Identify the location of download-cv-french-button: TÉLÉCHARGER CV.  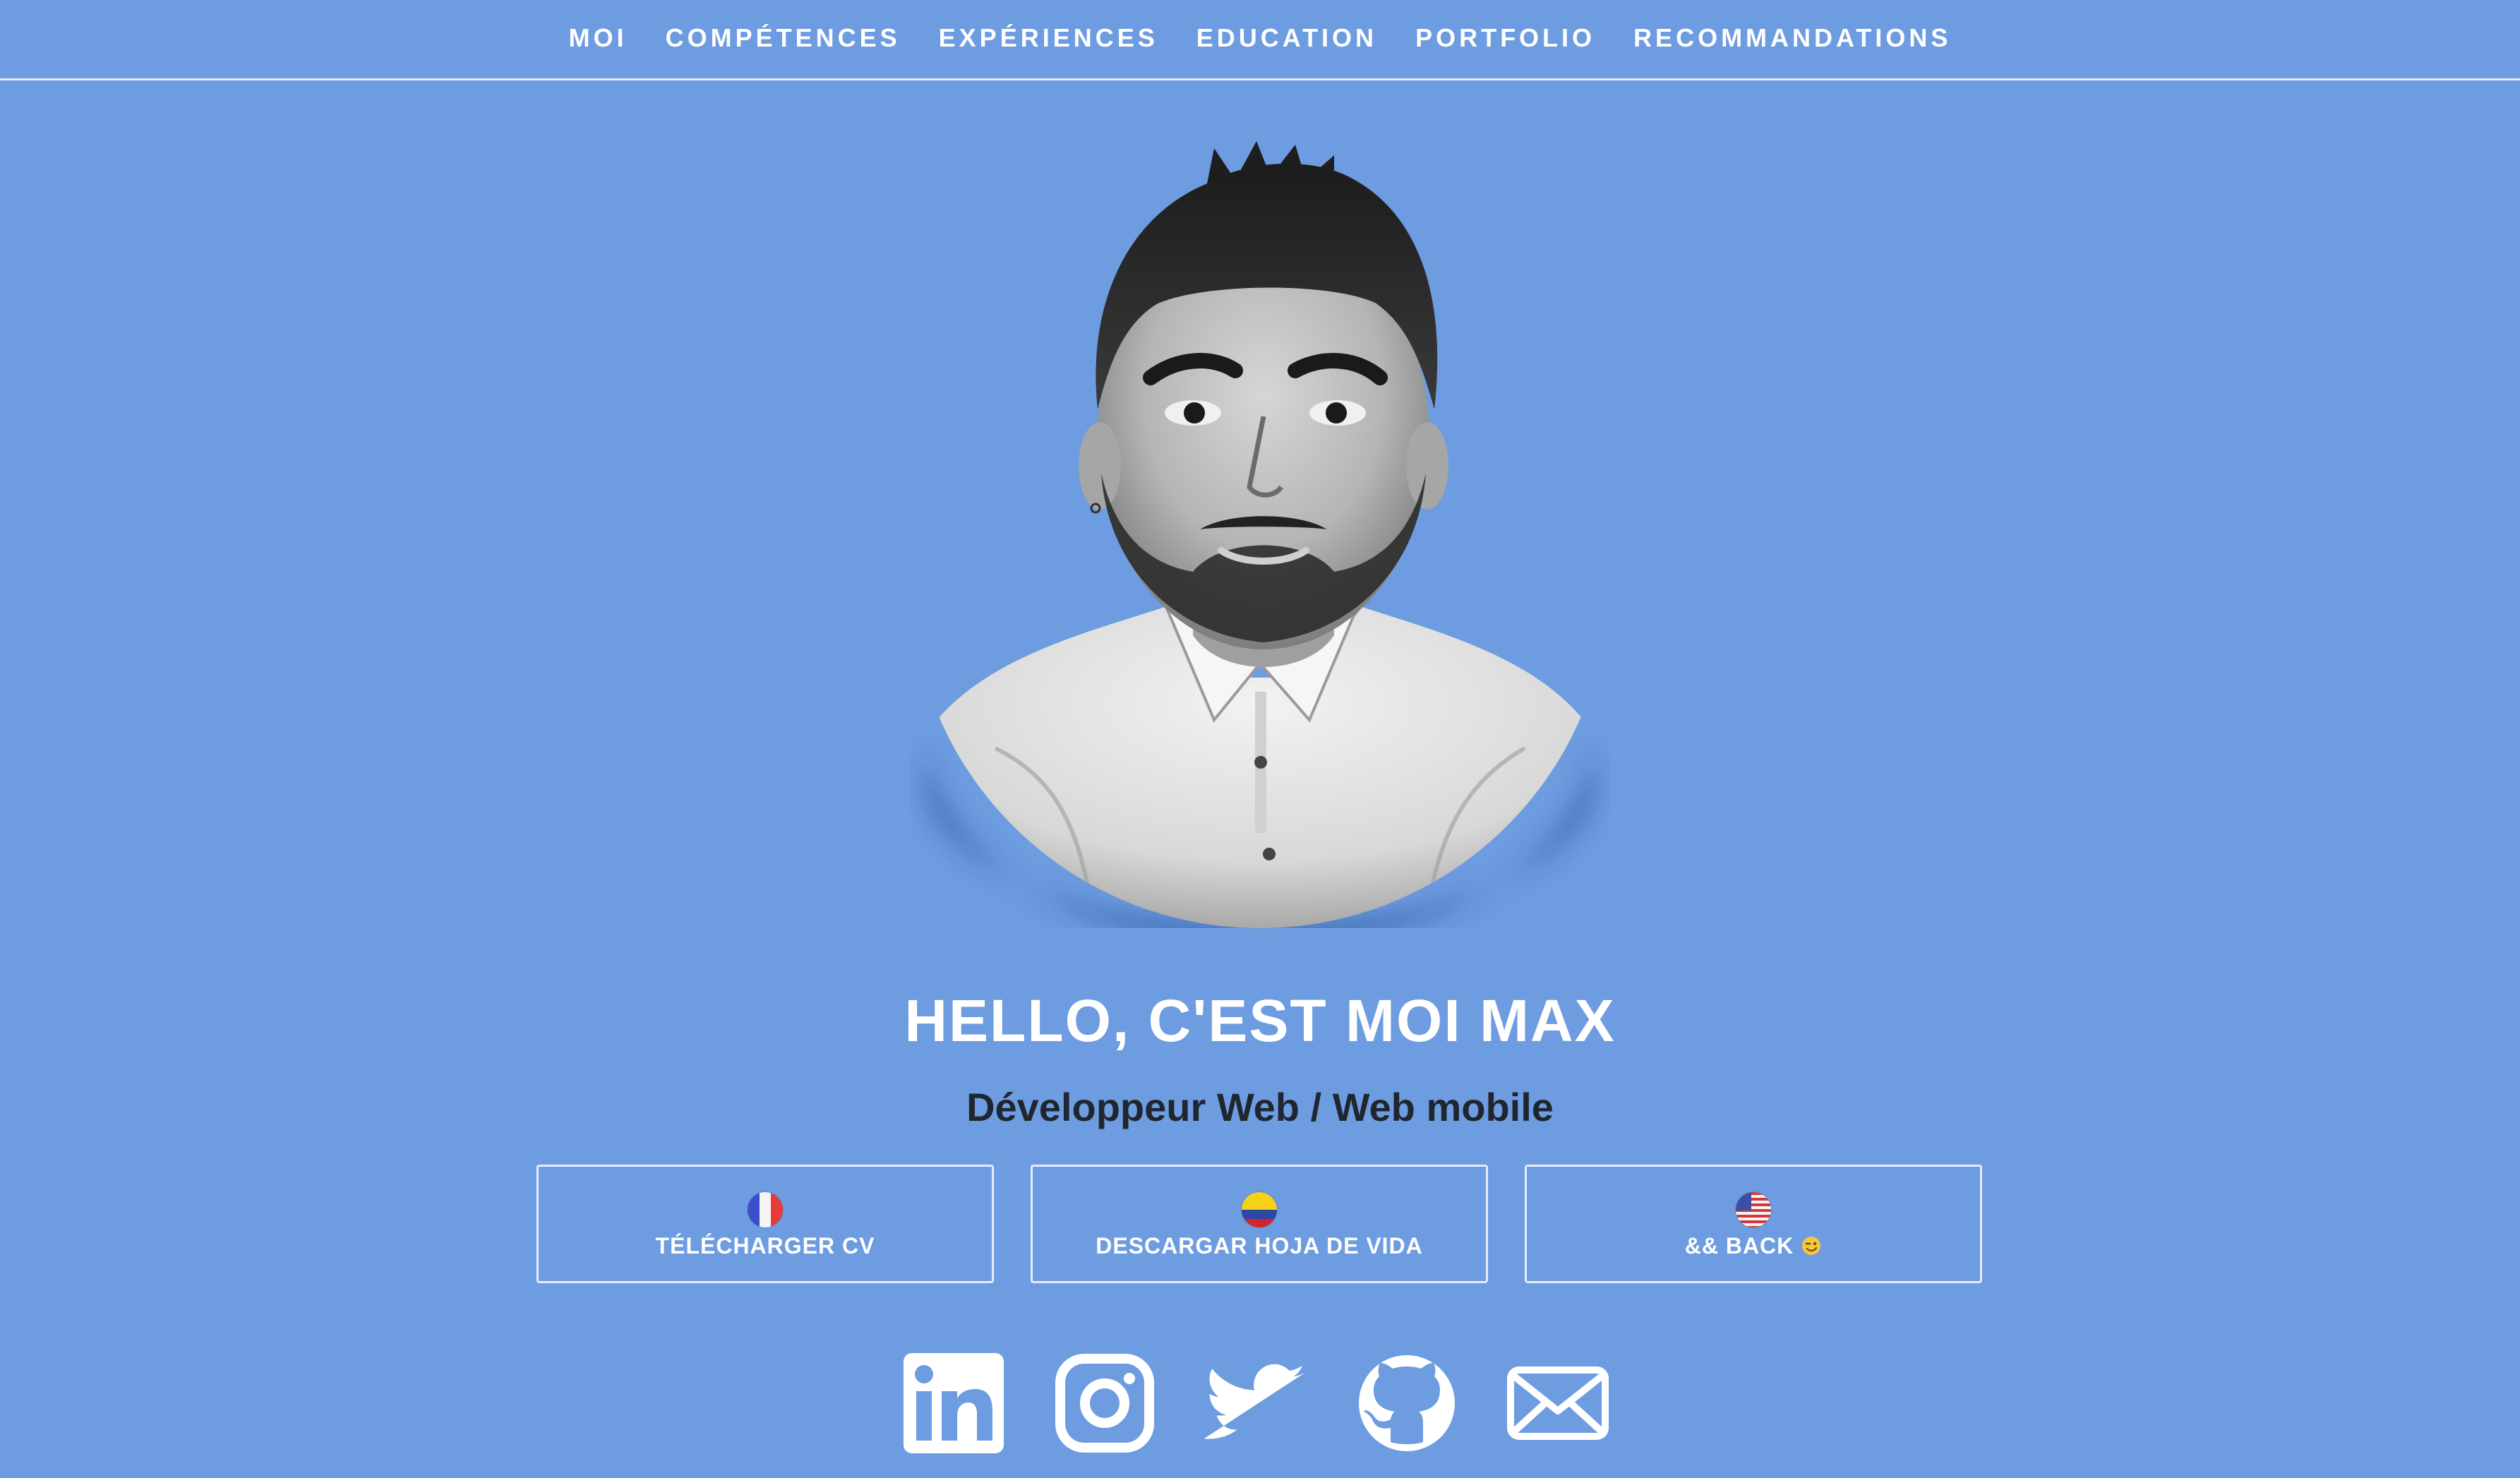
(765, 1224).